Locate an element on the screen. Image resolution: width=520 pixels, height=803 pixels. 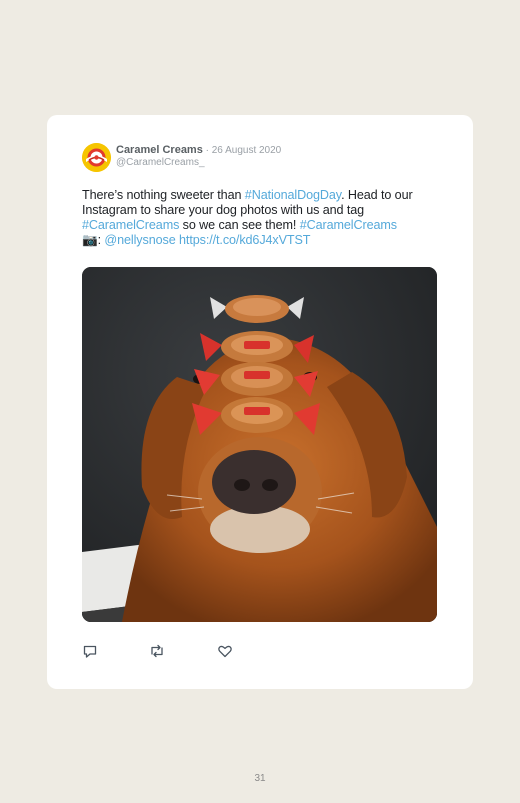
heart-icon is located at coordinates (225, 651).